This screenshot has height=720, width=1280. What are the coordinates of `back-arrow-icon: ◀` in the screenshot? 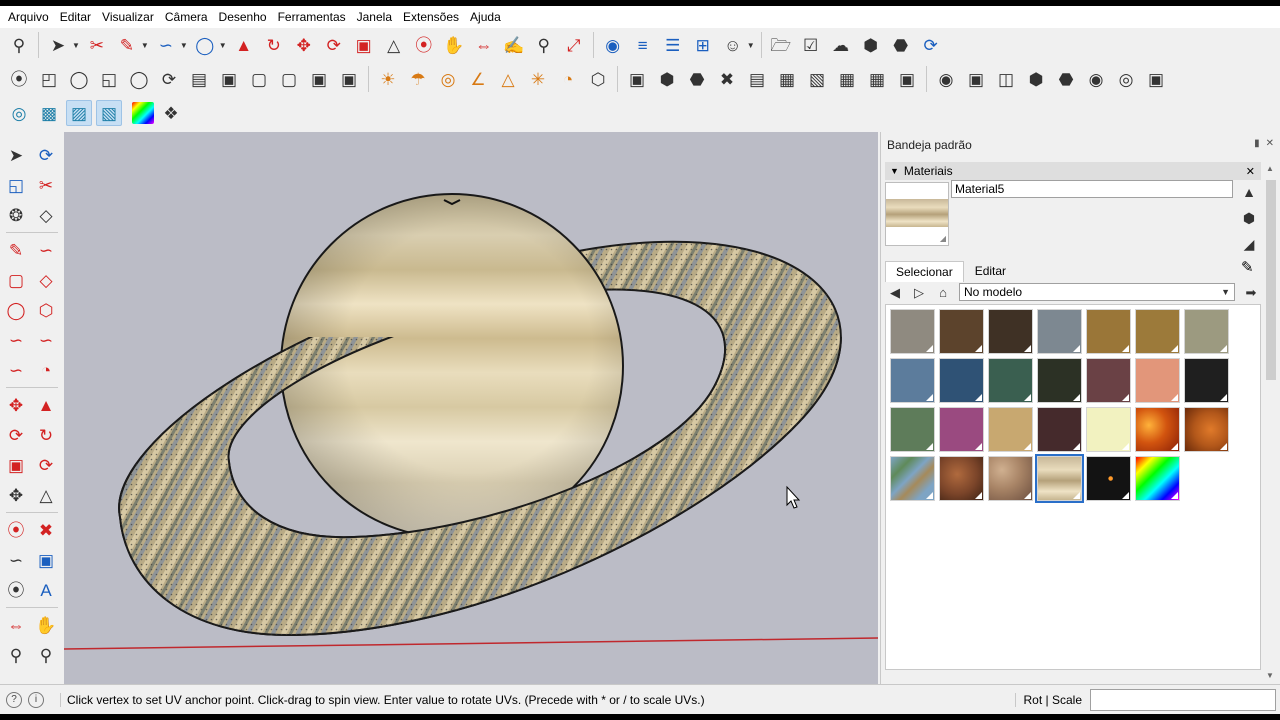 It's located at (895, 292).